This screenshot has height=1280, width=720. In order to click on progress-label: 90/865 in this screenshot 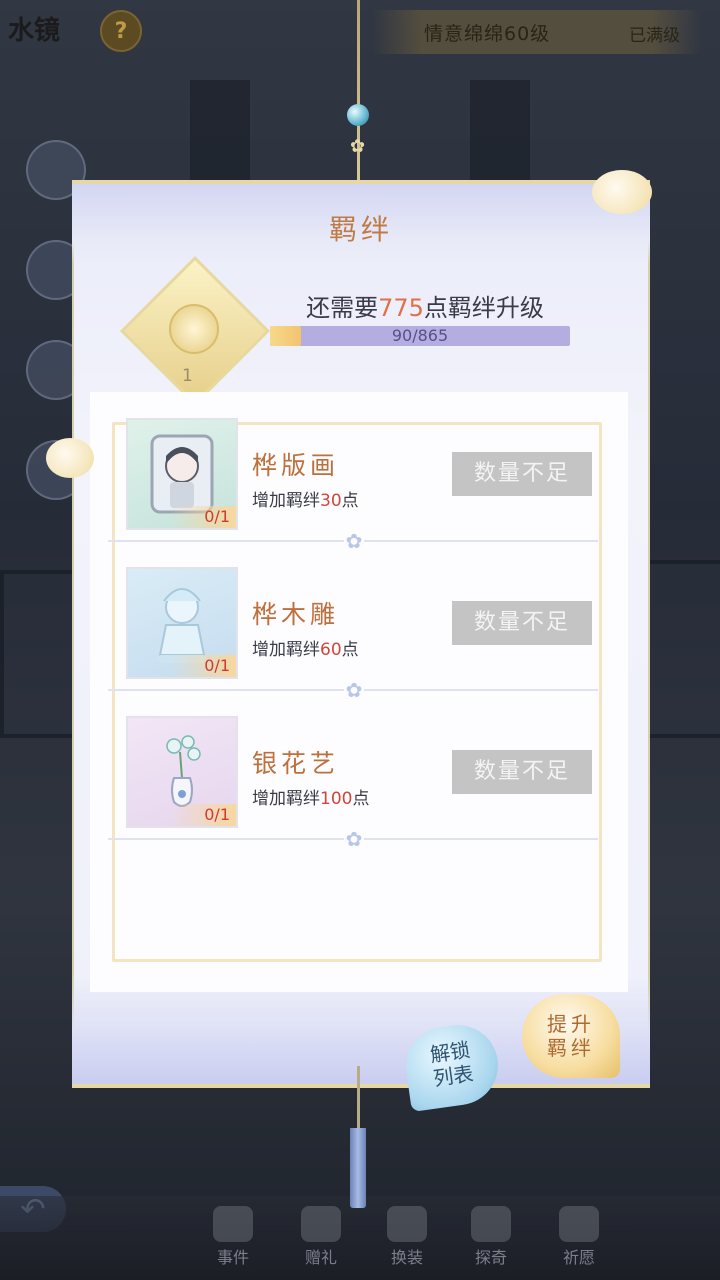, I will do `click(420, 335)`.